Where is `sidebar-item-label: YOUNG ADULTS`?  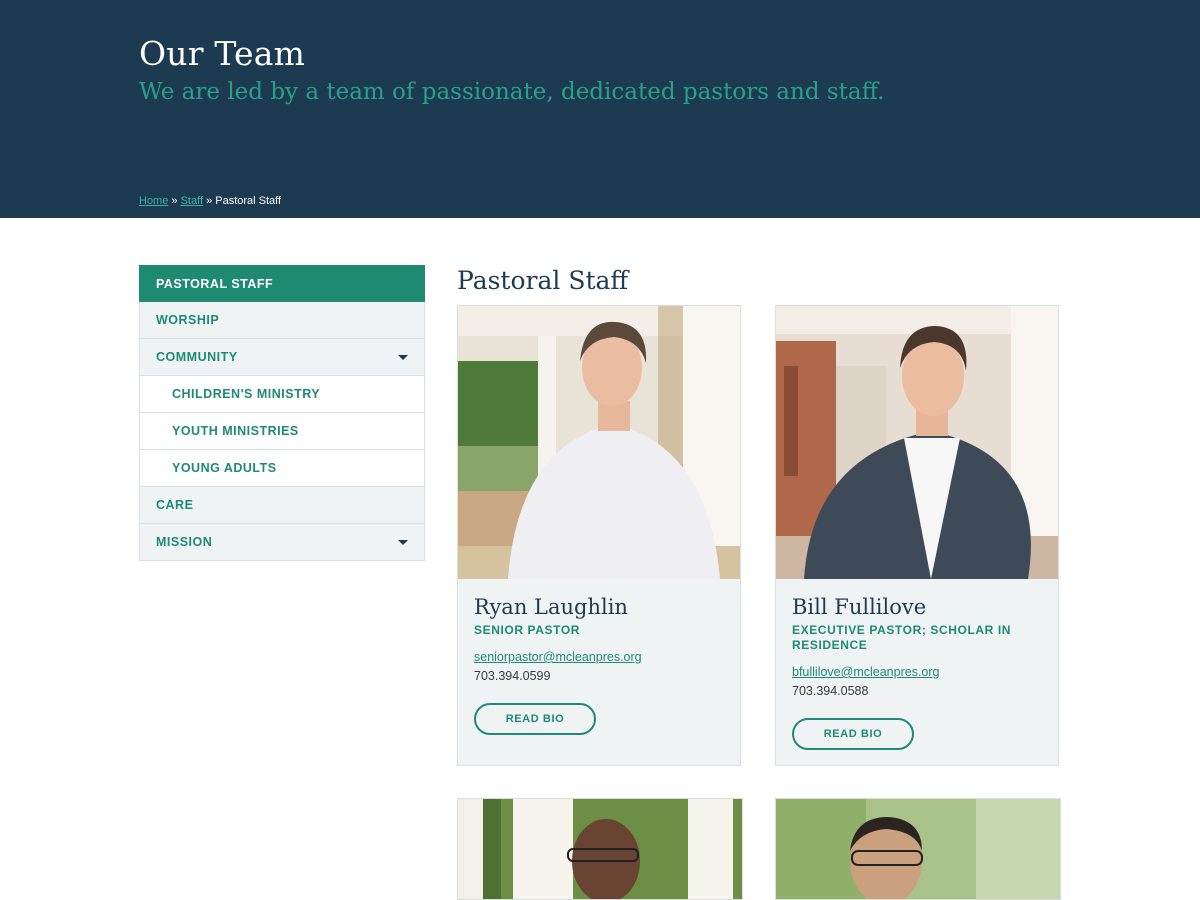
sidebar-item-label: YOUNG ADULTS is located at coordinates (224, 468).